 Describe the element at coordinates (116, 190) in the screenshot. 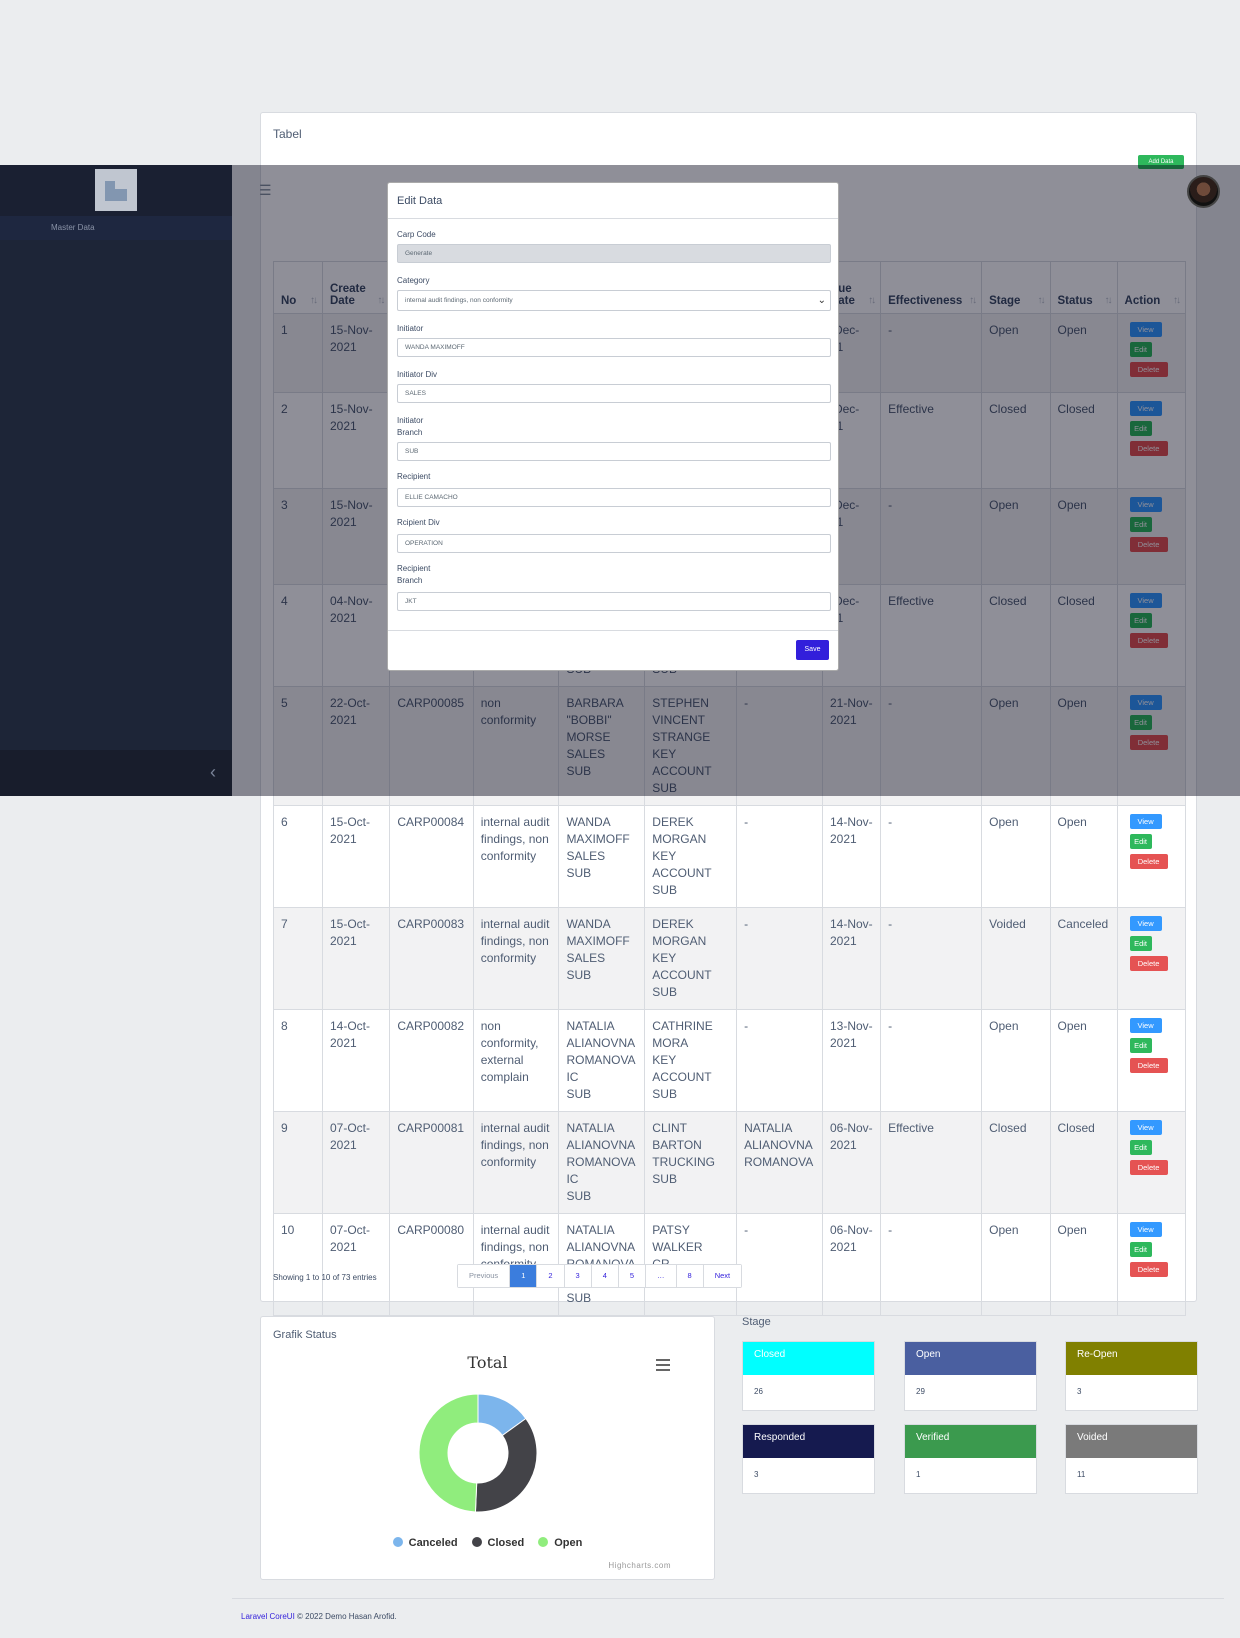

I see `sidebar-brand` at that location.